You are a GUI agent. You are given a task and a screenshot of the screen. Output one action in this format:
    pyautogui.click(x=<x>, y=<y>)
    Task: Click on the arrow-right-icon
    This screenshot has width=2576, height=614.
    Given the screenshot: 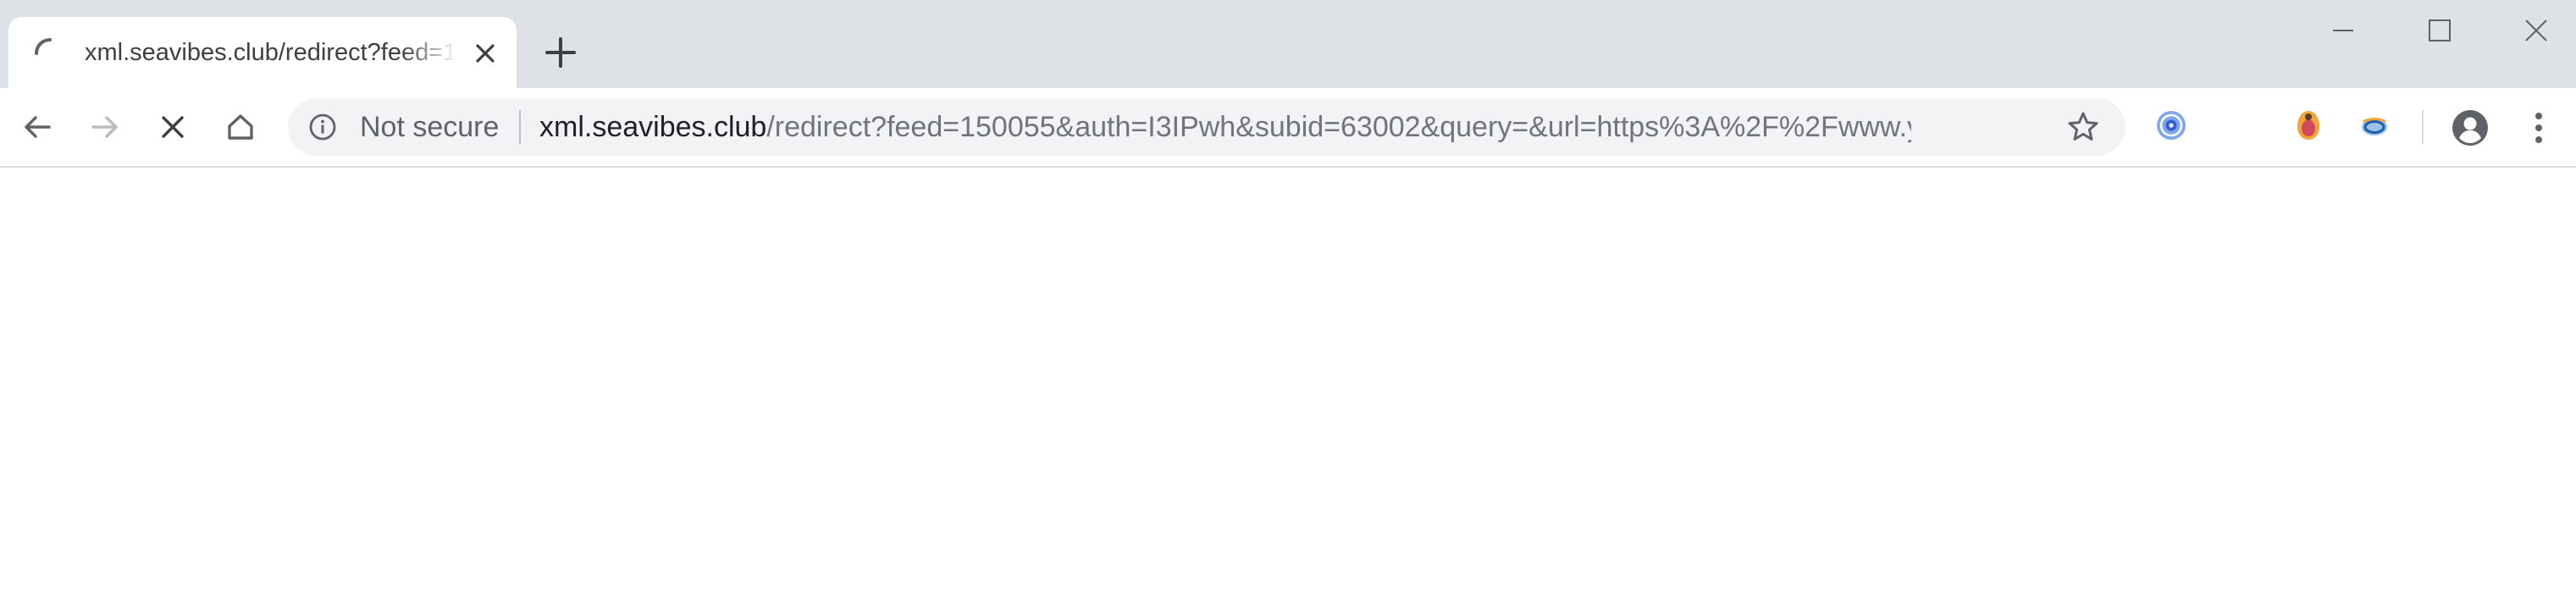 What is the action you would take?
    pyautogui.click(x=104, y=127)
    